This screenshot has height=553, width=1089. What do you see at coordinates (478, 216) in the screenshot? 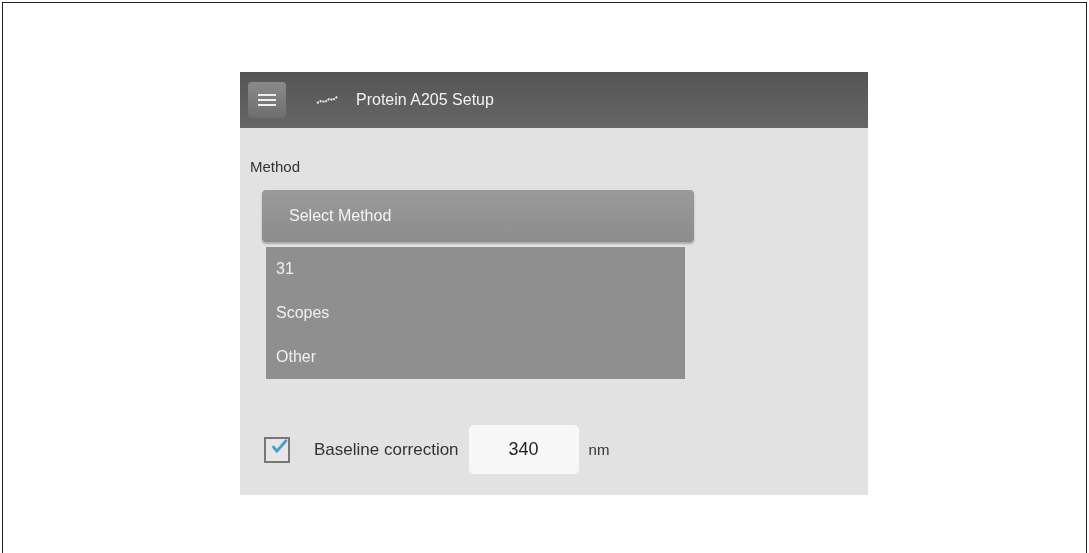
I see `method-dropdown: Select Method` at bounding box center [478, 216].